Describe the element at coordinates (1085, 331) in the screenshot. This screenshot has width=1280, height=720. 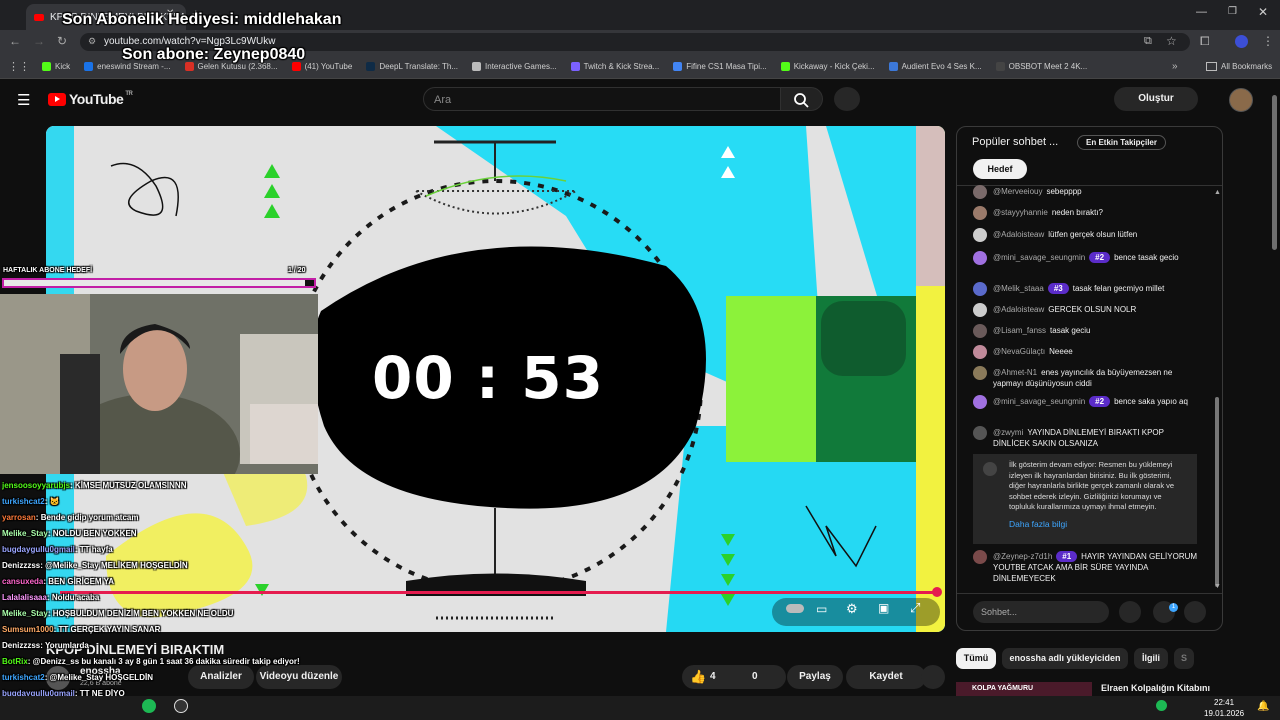
I see `chat-message: @Lisam_fanss tasak geciu` at that location.